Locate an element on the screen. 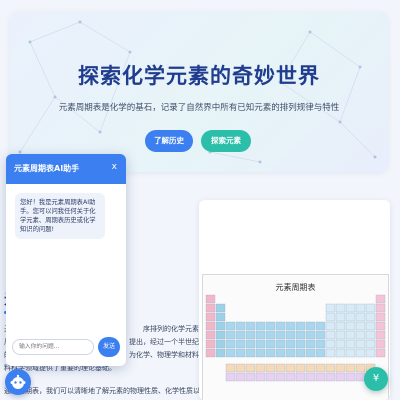  send-button: 发送 is located at coordinates (109, 347).